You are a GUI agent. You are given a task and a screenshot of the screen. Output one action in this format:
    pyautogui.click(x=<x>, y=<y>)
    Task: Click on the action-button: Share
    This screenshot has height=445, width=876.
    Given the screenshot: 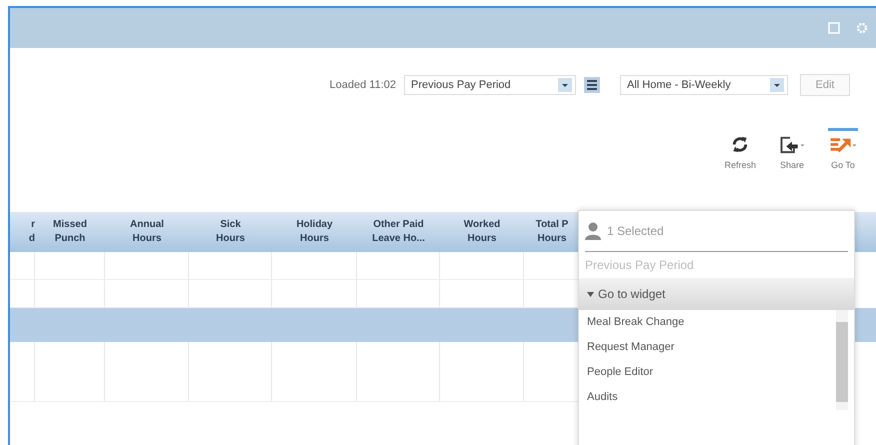 What is the action you would take?
    pyautogui.click(x=792, y=149)
    